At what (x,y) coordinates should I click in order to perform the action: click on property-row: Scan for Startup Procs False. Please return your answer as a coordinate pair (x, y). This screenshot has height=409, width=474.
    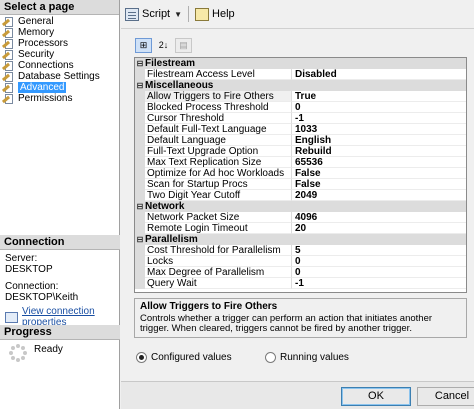
    Looking at the image, I should click on (300, 184).